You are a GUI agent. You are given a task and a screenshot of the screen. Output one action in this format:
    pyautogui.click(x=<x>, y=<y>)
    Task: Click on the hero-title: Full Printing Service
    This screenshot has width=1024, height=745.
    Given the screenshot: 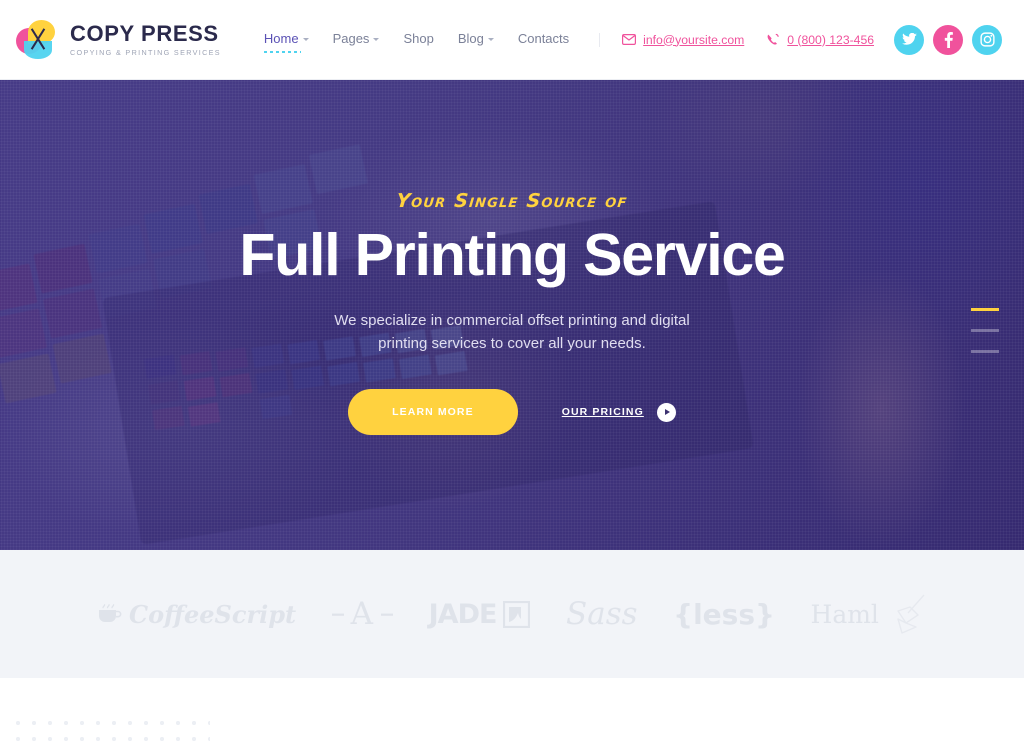 What is the action you would take?
    pyautogui.click(x=512, y=255)
    